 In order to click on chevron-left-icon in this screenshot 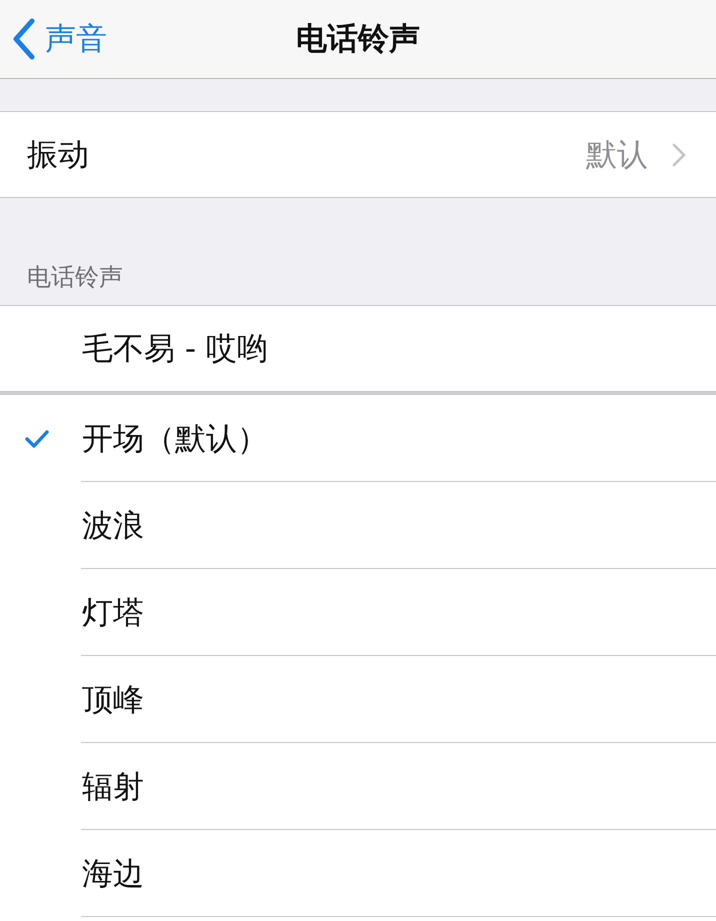, I will do `click(24, 39)`.